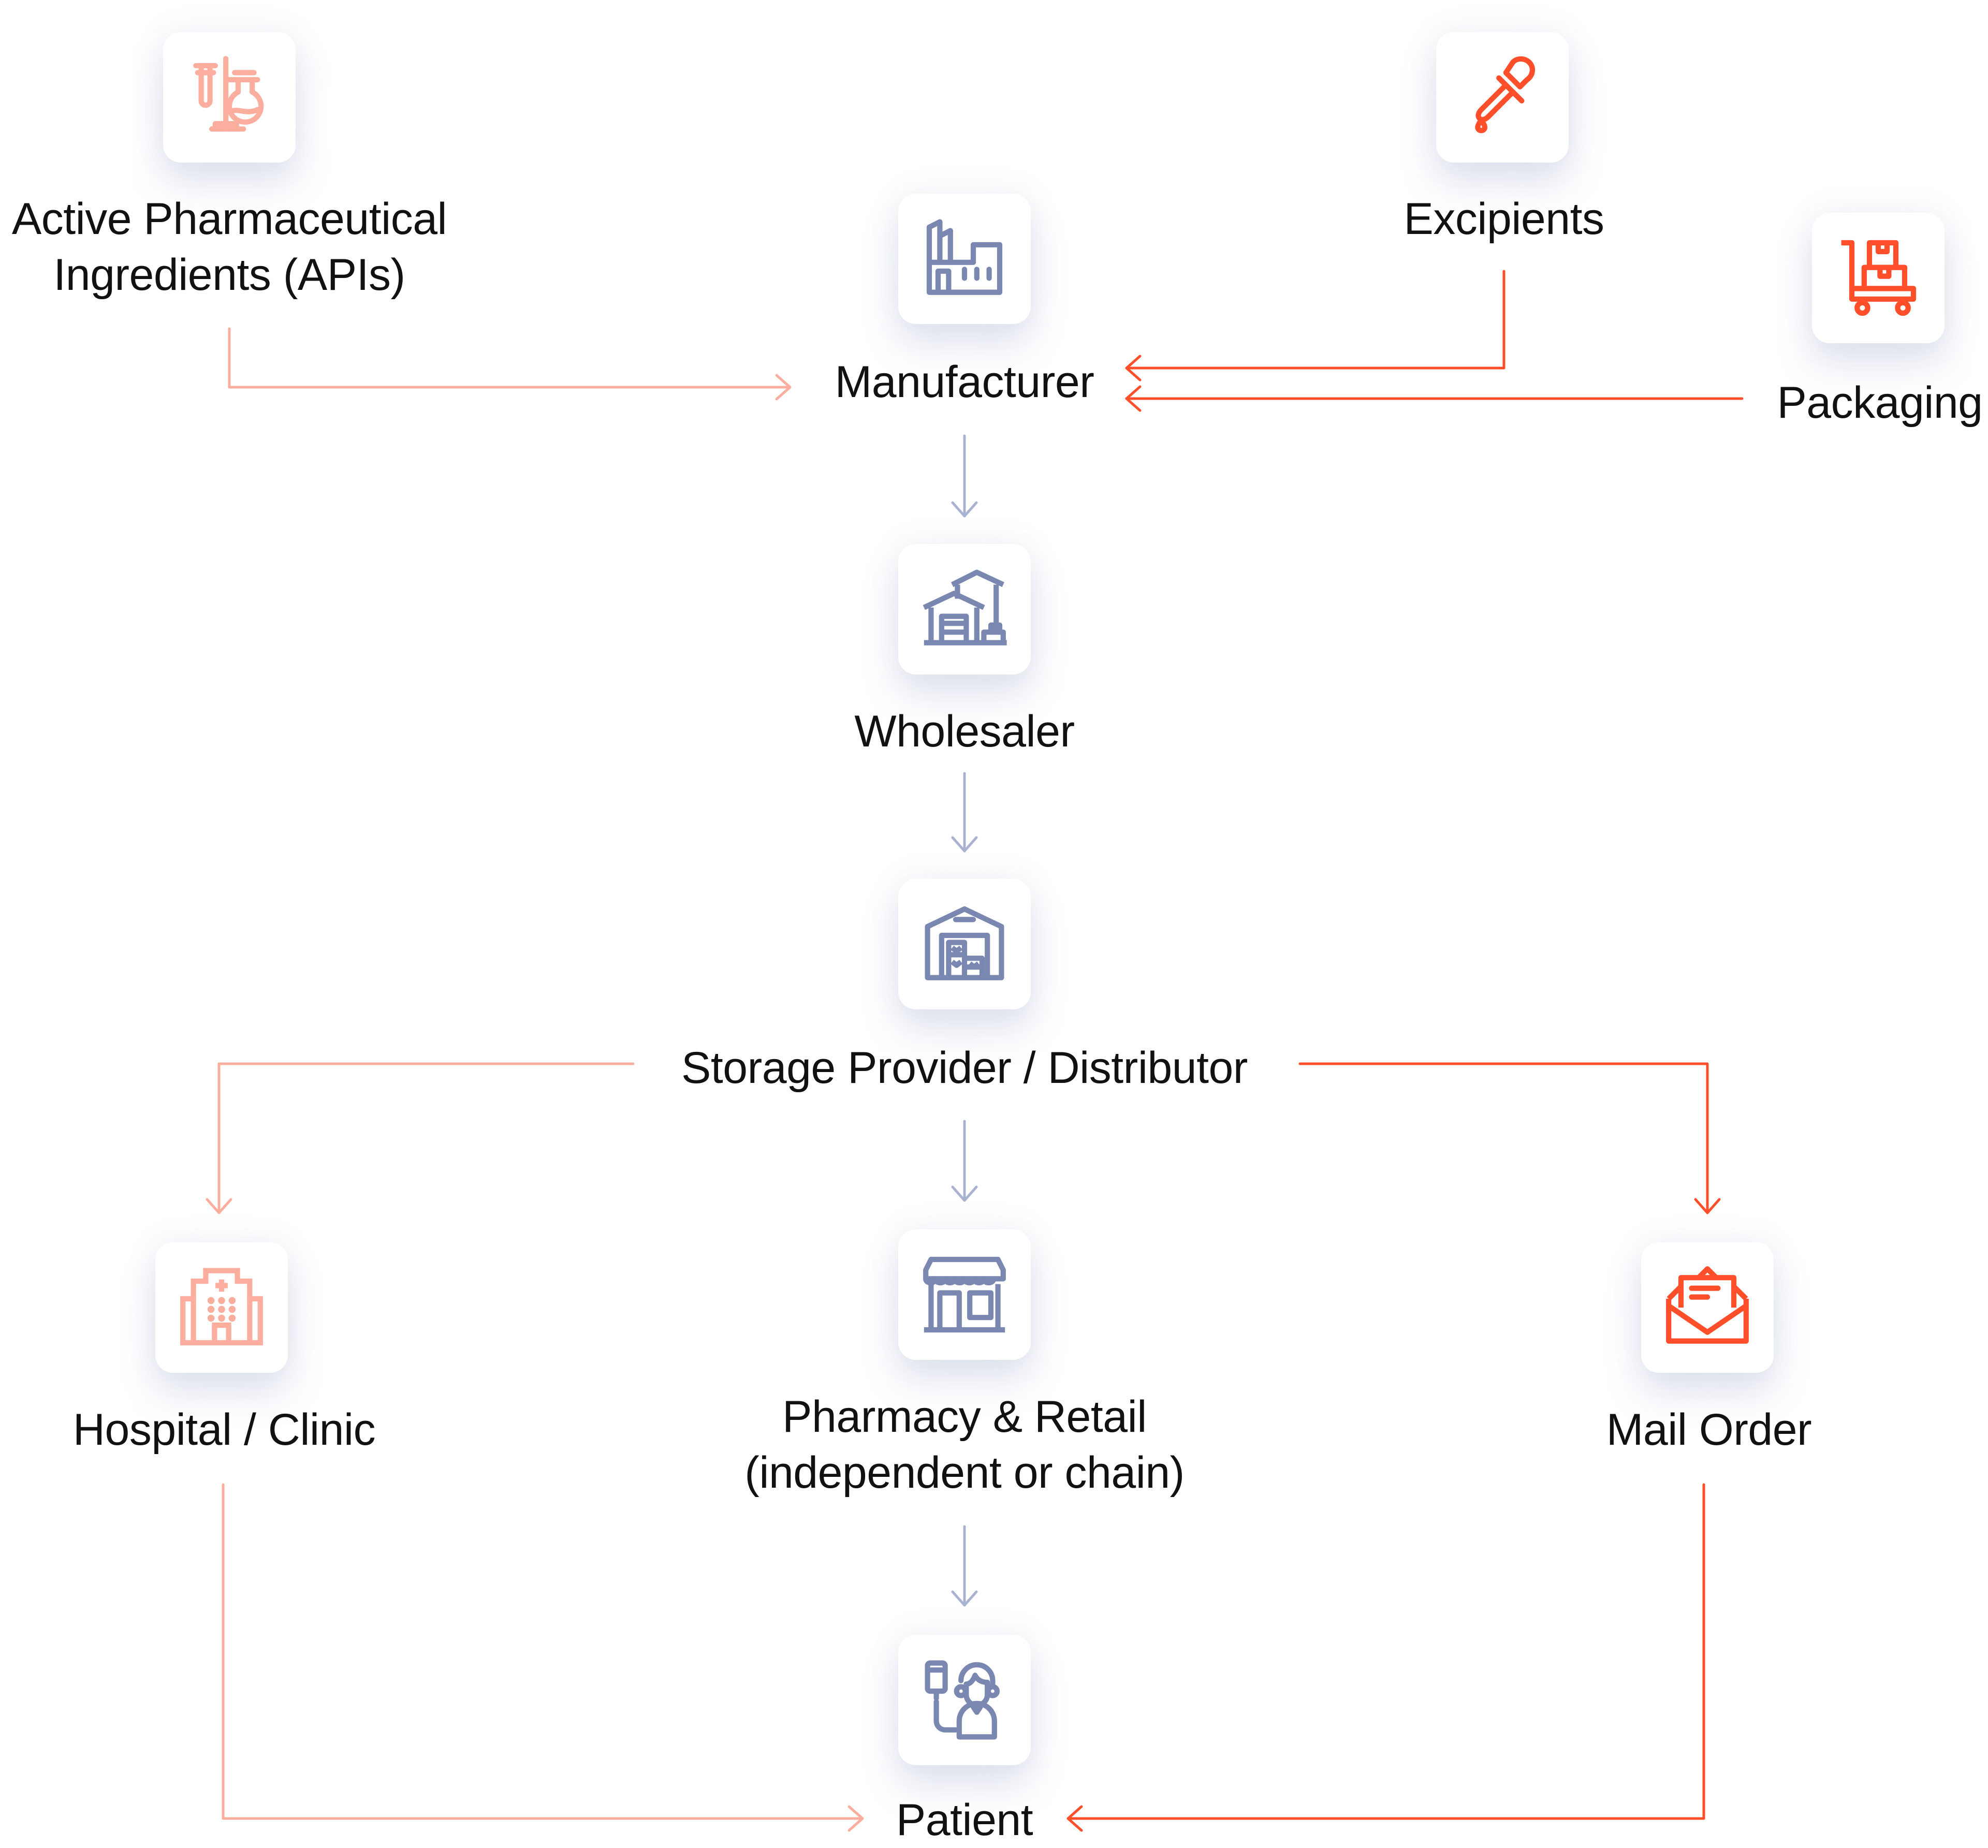 This screenshot has width=1988, height=1848. Describe the element at coordinates (964, 1566) in the screenshot. I see `edge-pharmacy-to-patient` at that location.